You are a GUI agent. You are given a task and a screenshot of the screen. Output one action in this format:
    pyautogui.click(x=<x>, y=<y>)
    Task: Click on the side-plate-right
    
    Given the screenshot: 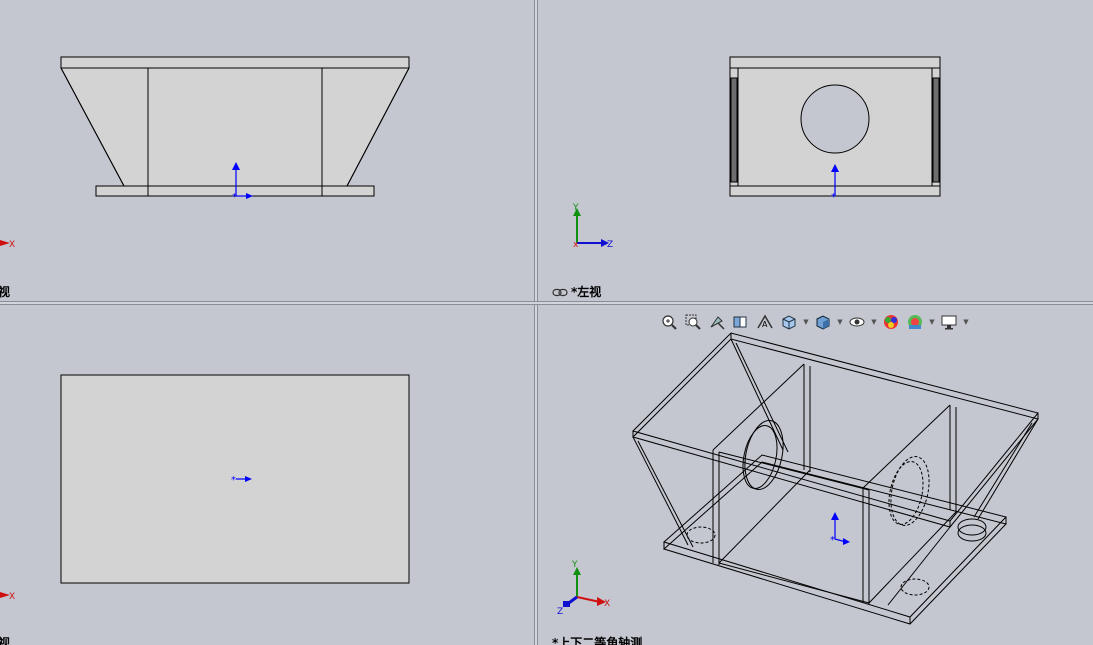 What is the action you would take?
    pyautogui.click(x=936, y=130)
    